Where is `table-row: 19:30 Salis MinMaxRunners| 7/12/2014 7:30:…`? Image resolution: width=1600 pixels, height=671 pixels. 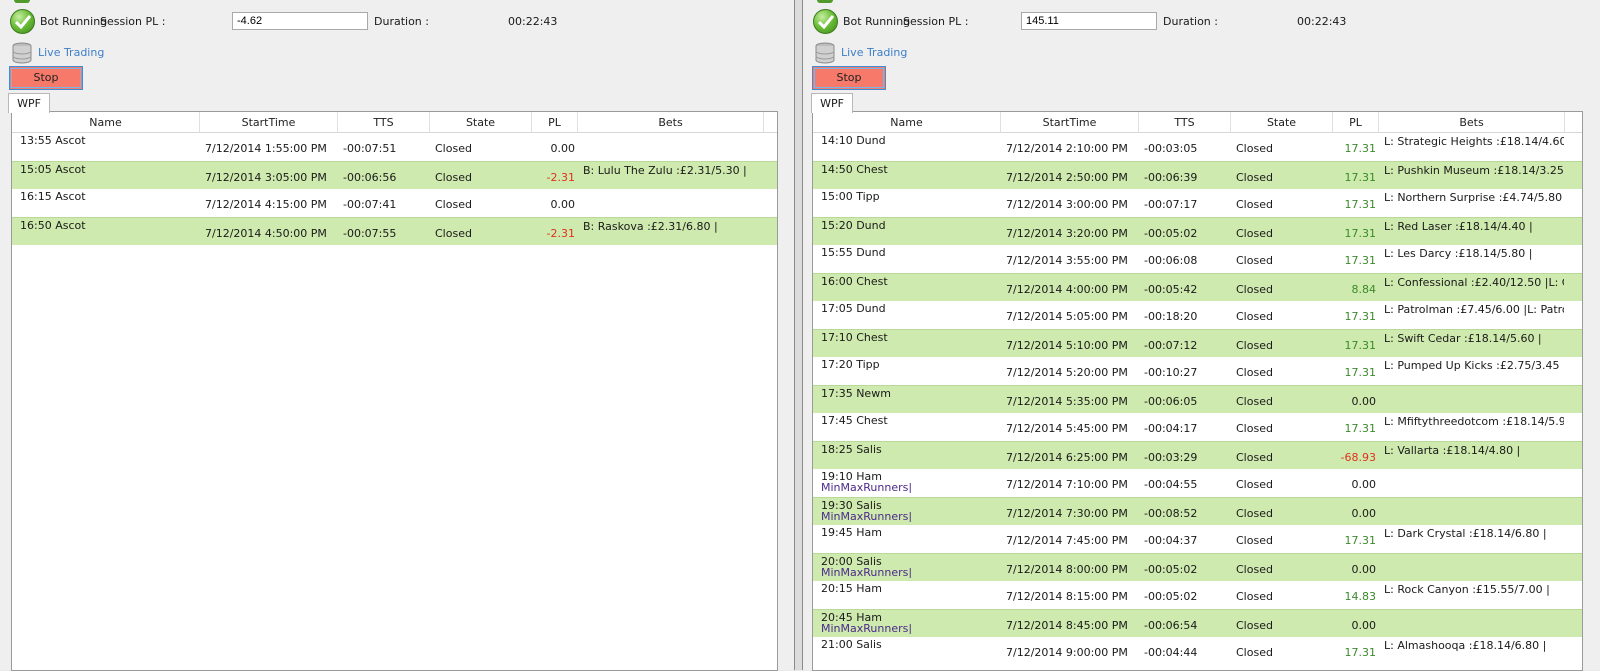 table-row: 19:30 Salis MinMaxRunners| 7/12/2014 7:30:… is located at coordinates (1197, 511).